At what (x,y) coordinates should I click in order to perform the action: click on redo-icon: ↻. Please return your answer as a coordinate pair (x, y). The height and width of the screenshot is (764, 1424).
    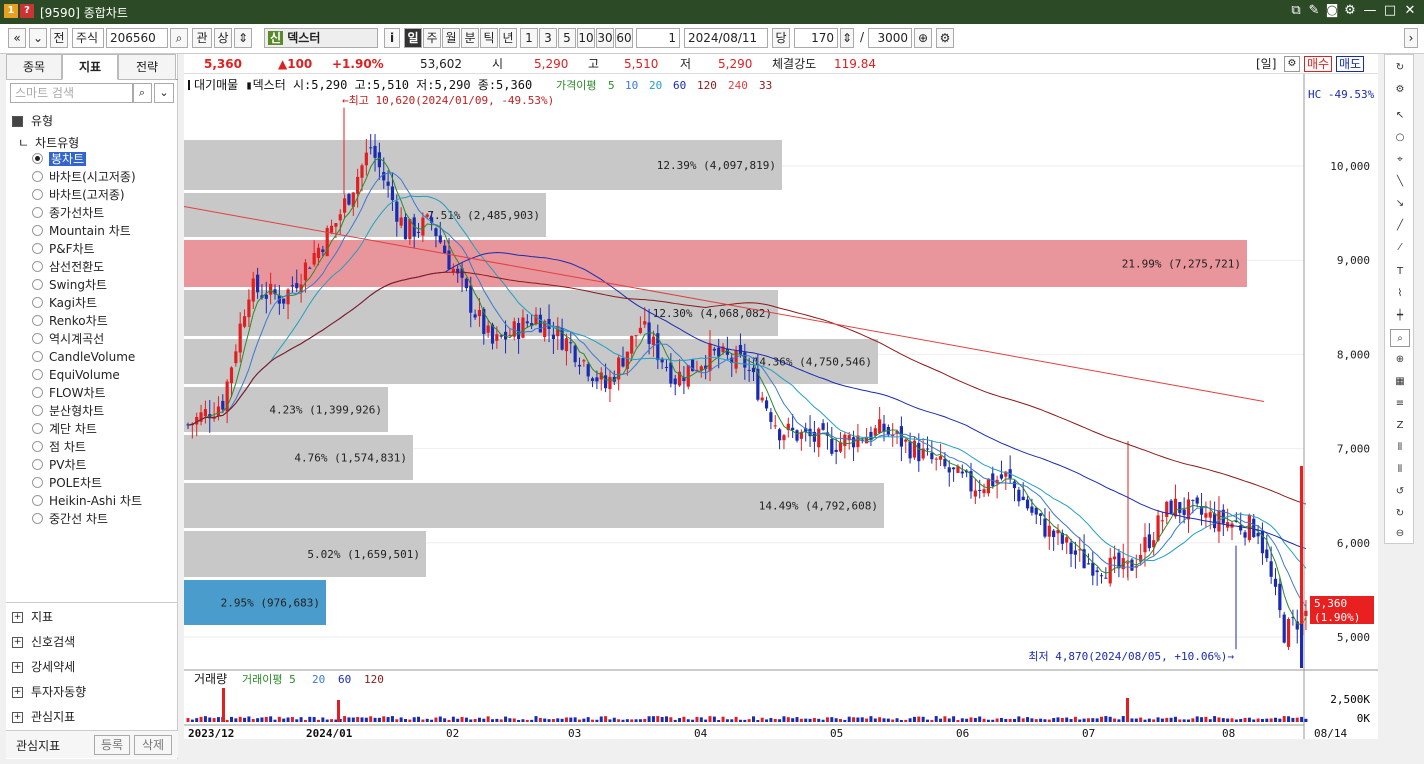
    Looking at the image, I should click on (1400, 514).